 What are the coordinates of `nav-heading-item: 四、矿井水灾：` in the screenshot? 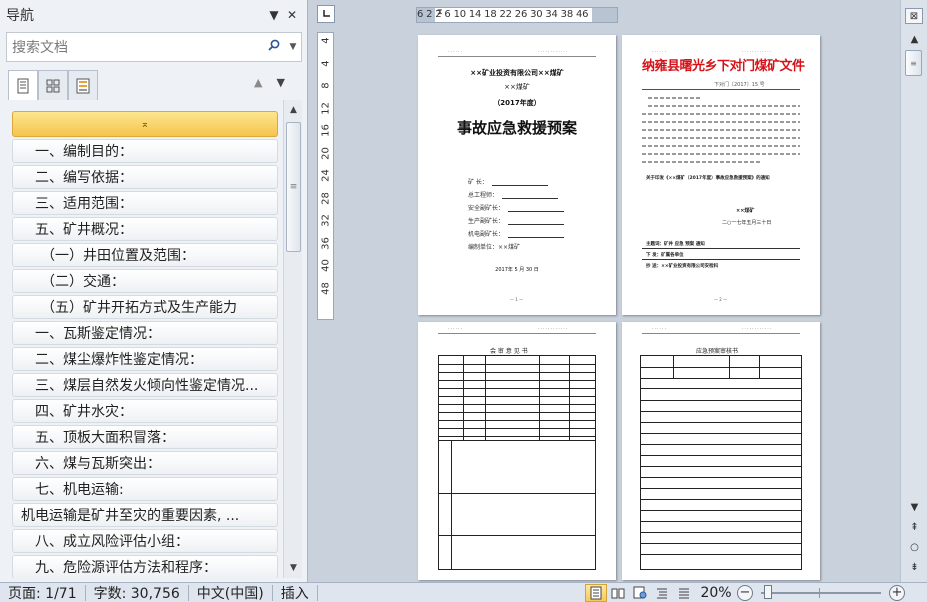 It's located at (145, 411).